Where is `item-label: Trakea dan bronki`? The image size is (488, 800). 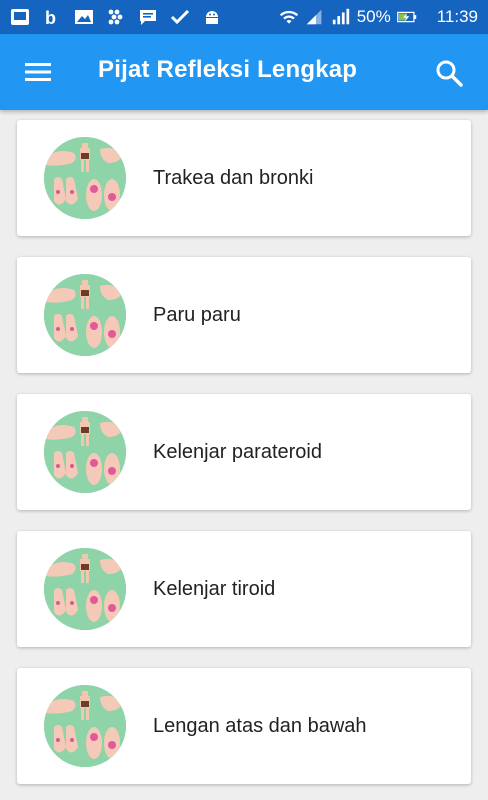 item-label: Trakea dan bronki is located at coordinates (233, 177).